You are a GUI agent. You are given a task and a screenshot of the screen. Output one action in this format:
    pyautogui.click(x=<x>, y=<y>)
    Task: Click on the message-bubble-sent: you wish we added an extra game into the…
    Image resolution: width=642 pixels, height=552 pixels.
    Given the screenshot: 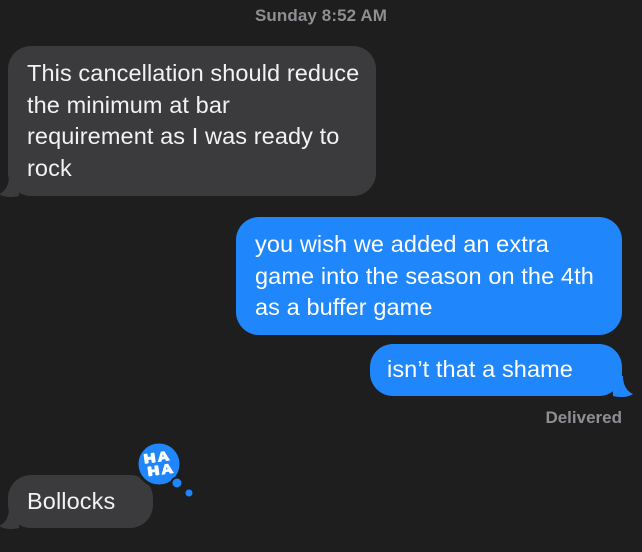 What is the action you would take?
    pyautogui.click(x=429, y=276)
    